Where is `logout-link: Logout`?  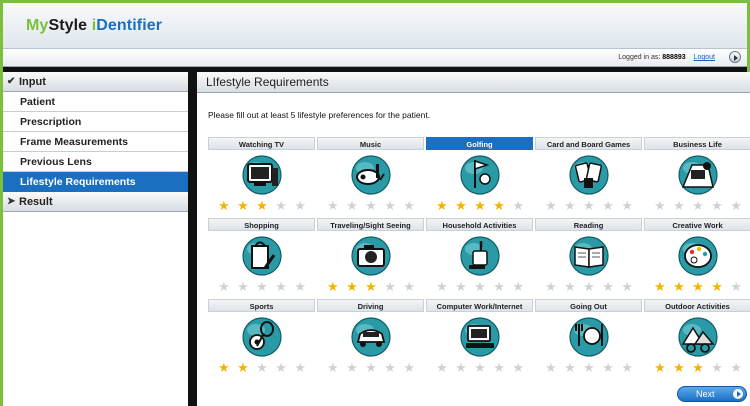 logout-link: Logout is located at coordinates (704, 57).